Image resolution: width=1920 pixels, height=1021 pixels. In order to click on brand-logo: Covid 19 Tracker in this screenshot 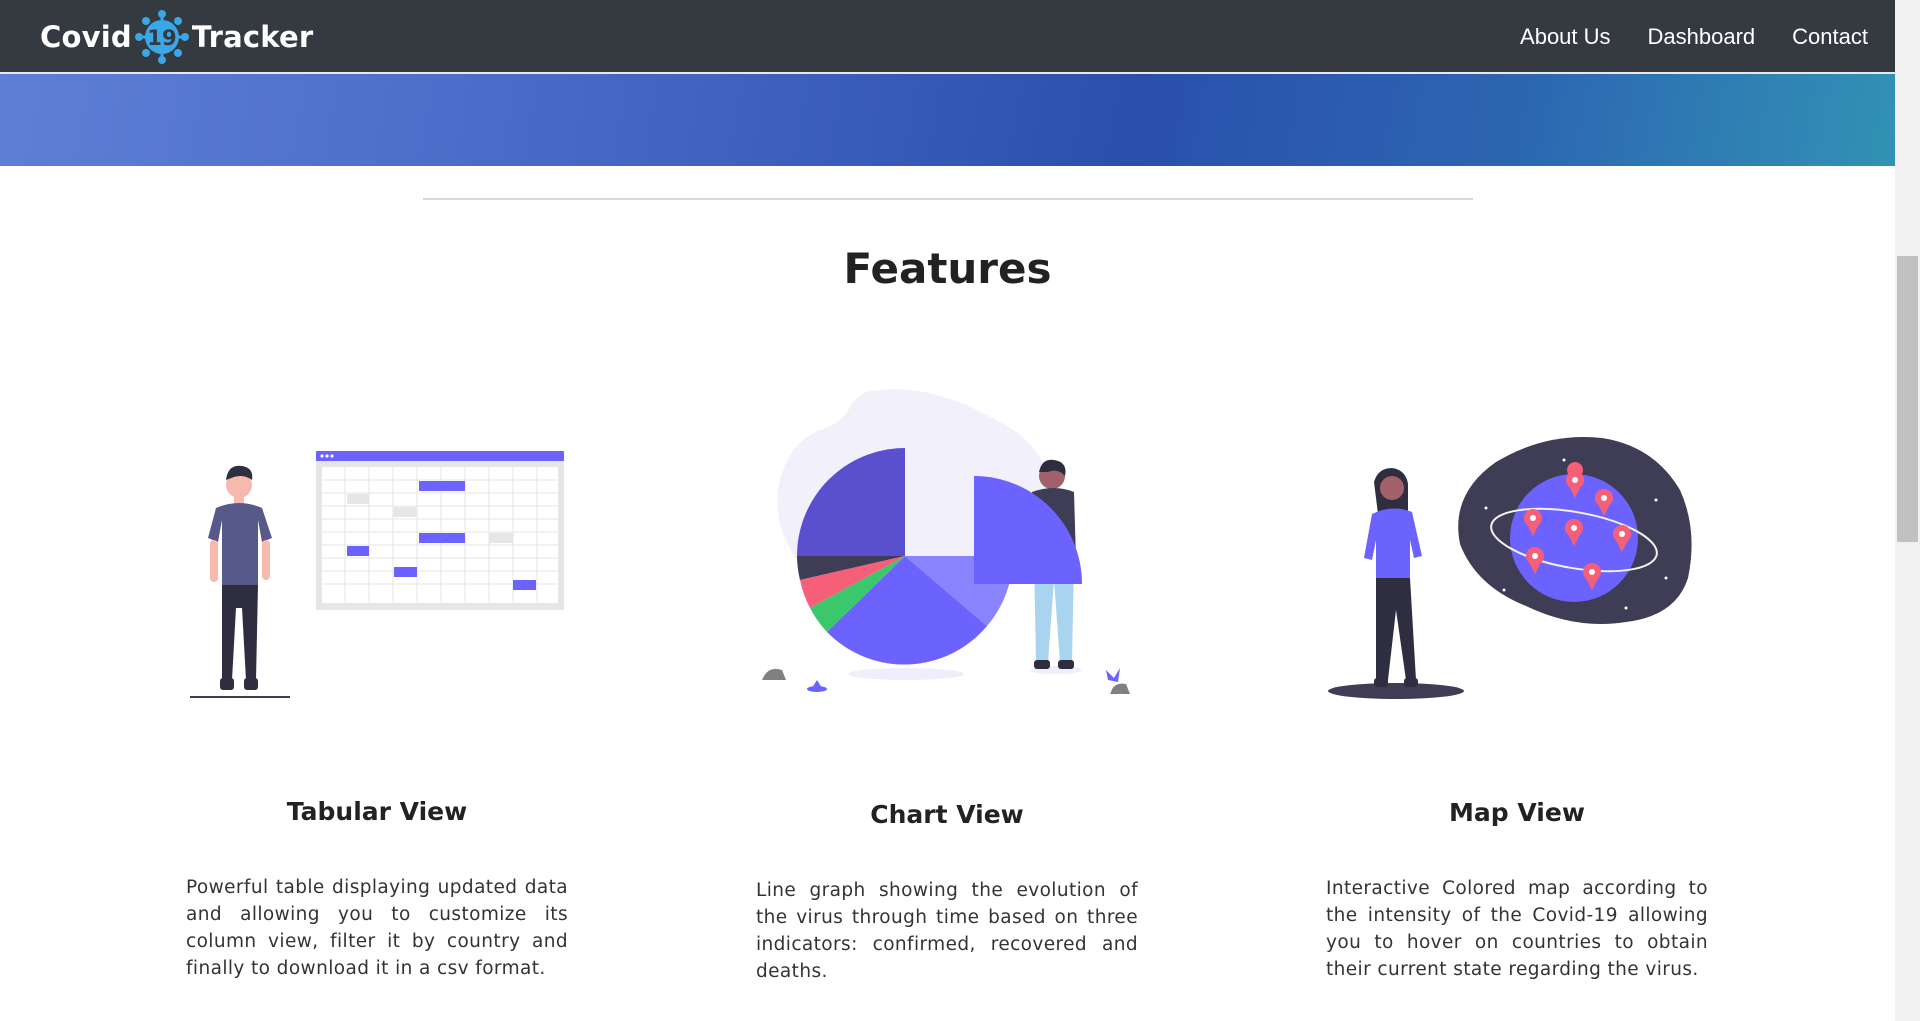, I will do `click(177, 37)`.